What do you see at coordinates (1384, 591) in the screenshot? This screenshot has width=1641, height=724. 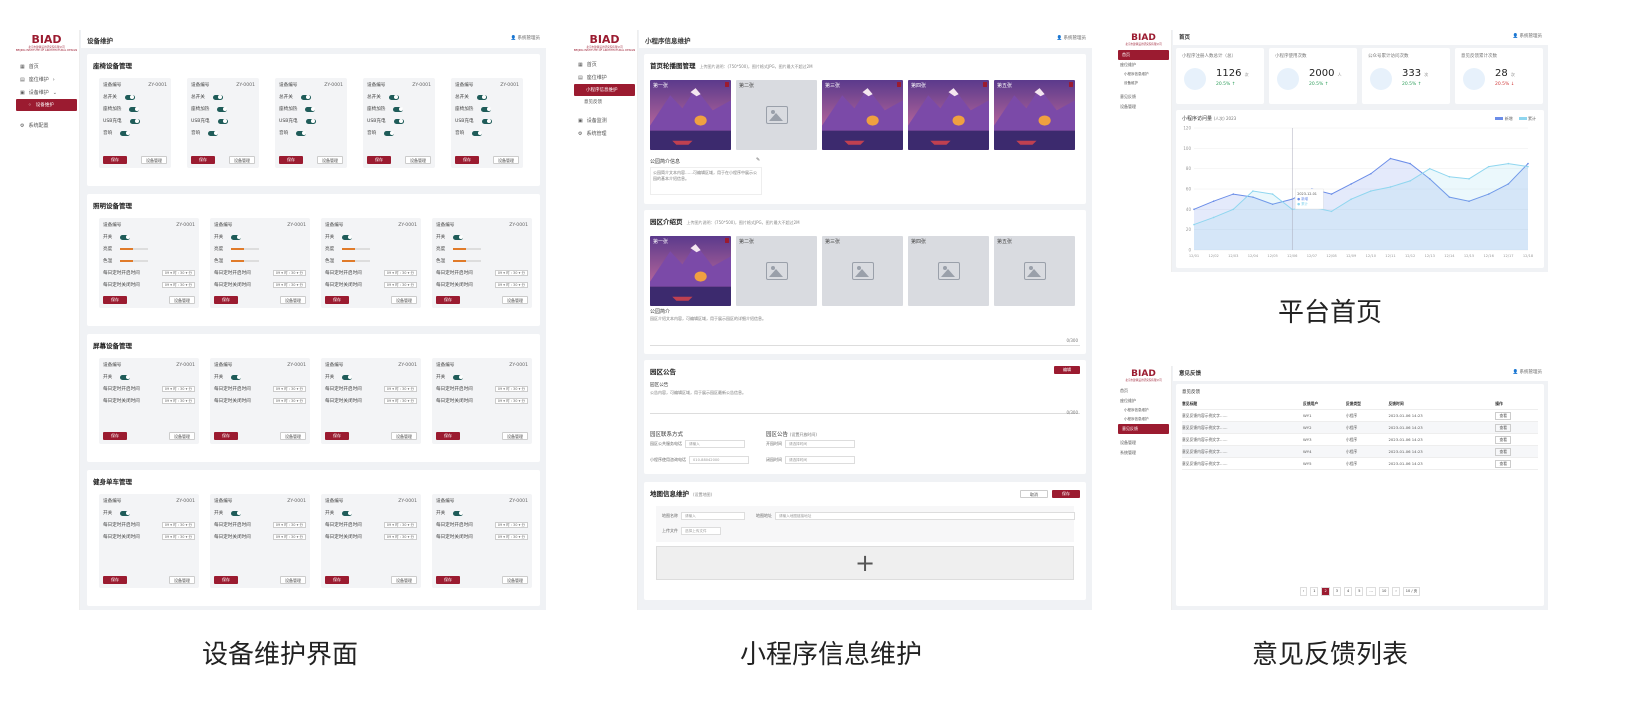 I see `page-item: 10` at bounding box center [1384, 591].